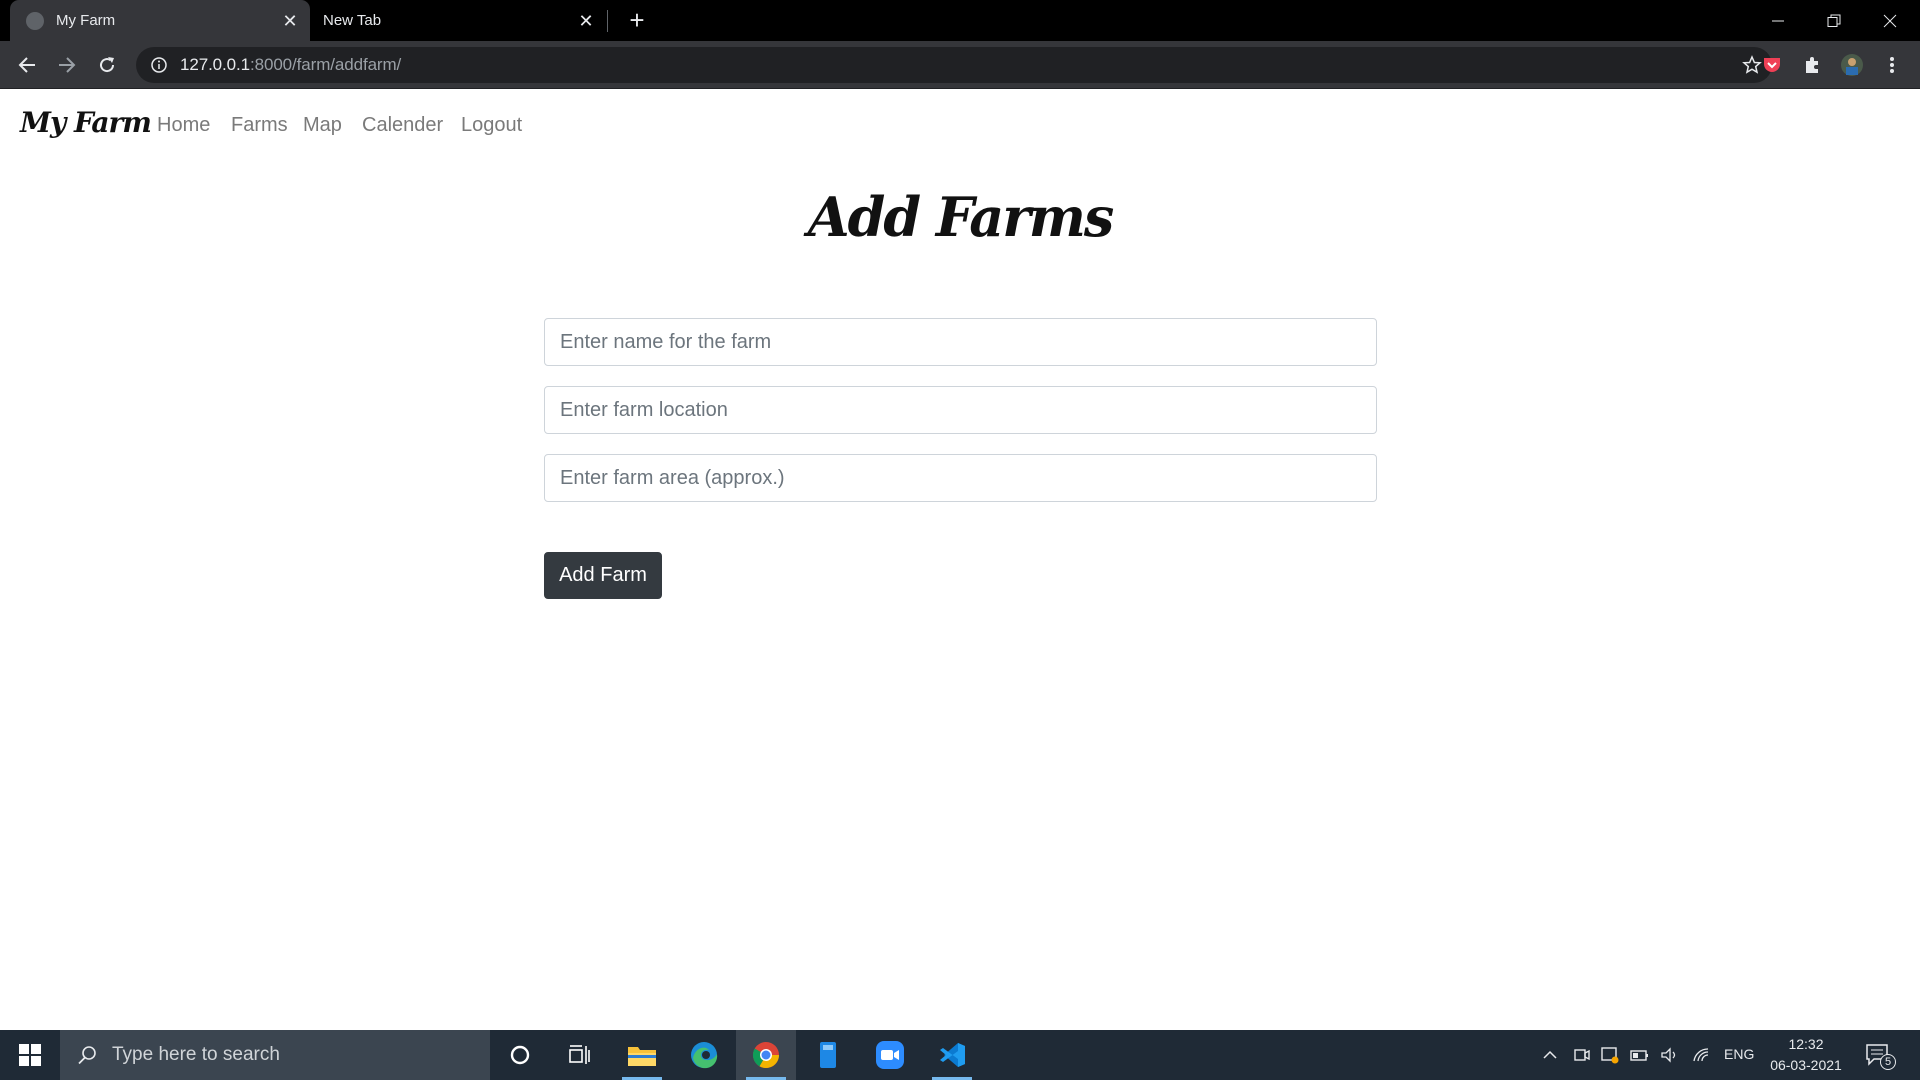 Image resolution: width=1920 pixels, height=1080 pixels. I want to click on browser-toolbar: 127.0.0.1:8000/farm/addfarm/, so click(960, 65).